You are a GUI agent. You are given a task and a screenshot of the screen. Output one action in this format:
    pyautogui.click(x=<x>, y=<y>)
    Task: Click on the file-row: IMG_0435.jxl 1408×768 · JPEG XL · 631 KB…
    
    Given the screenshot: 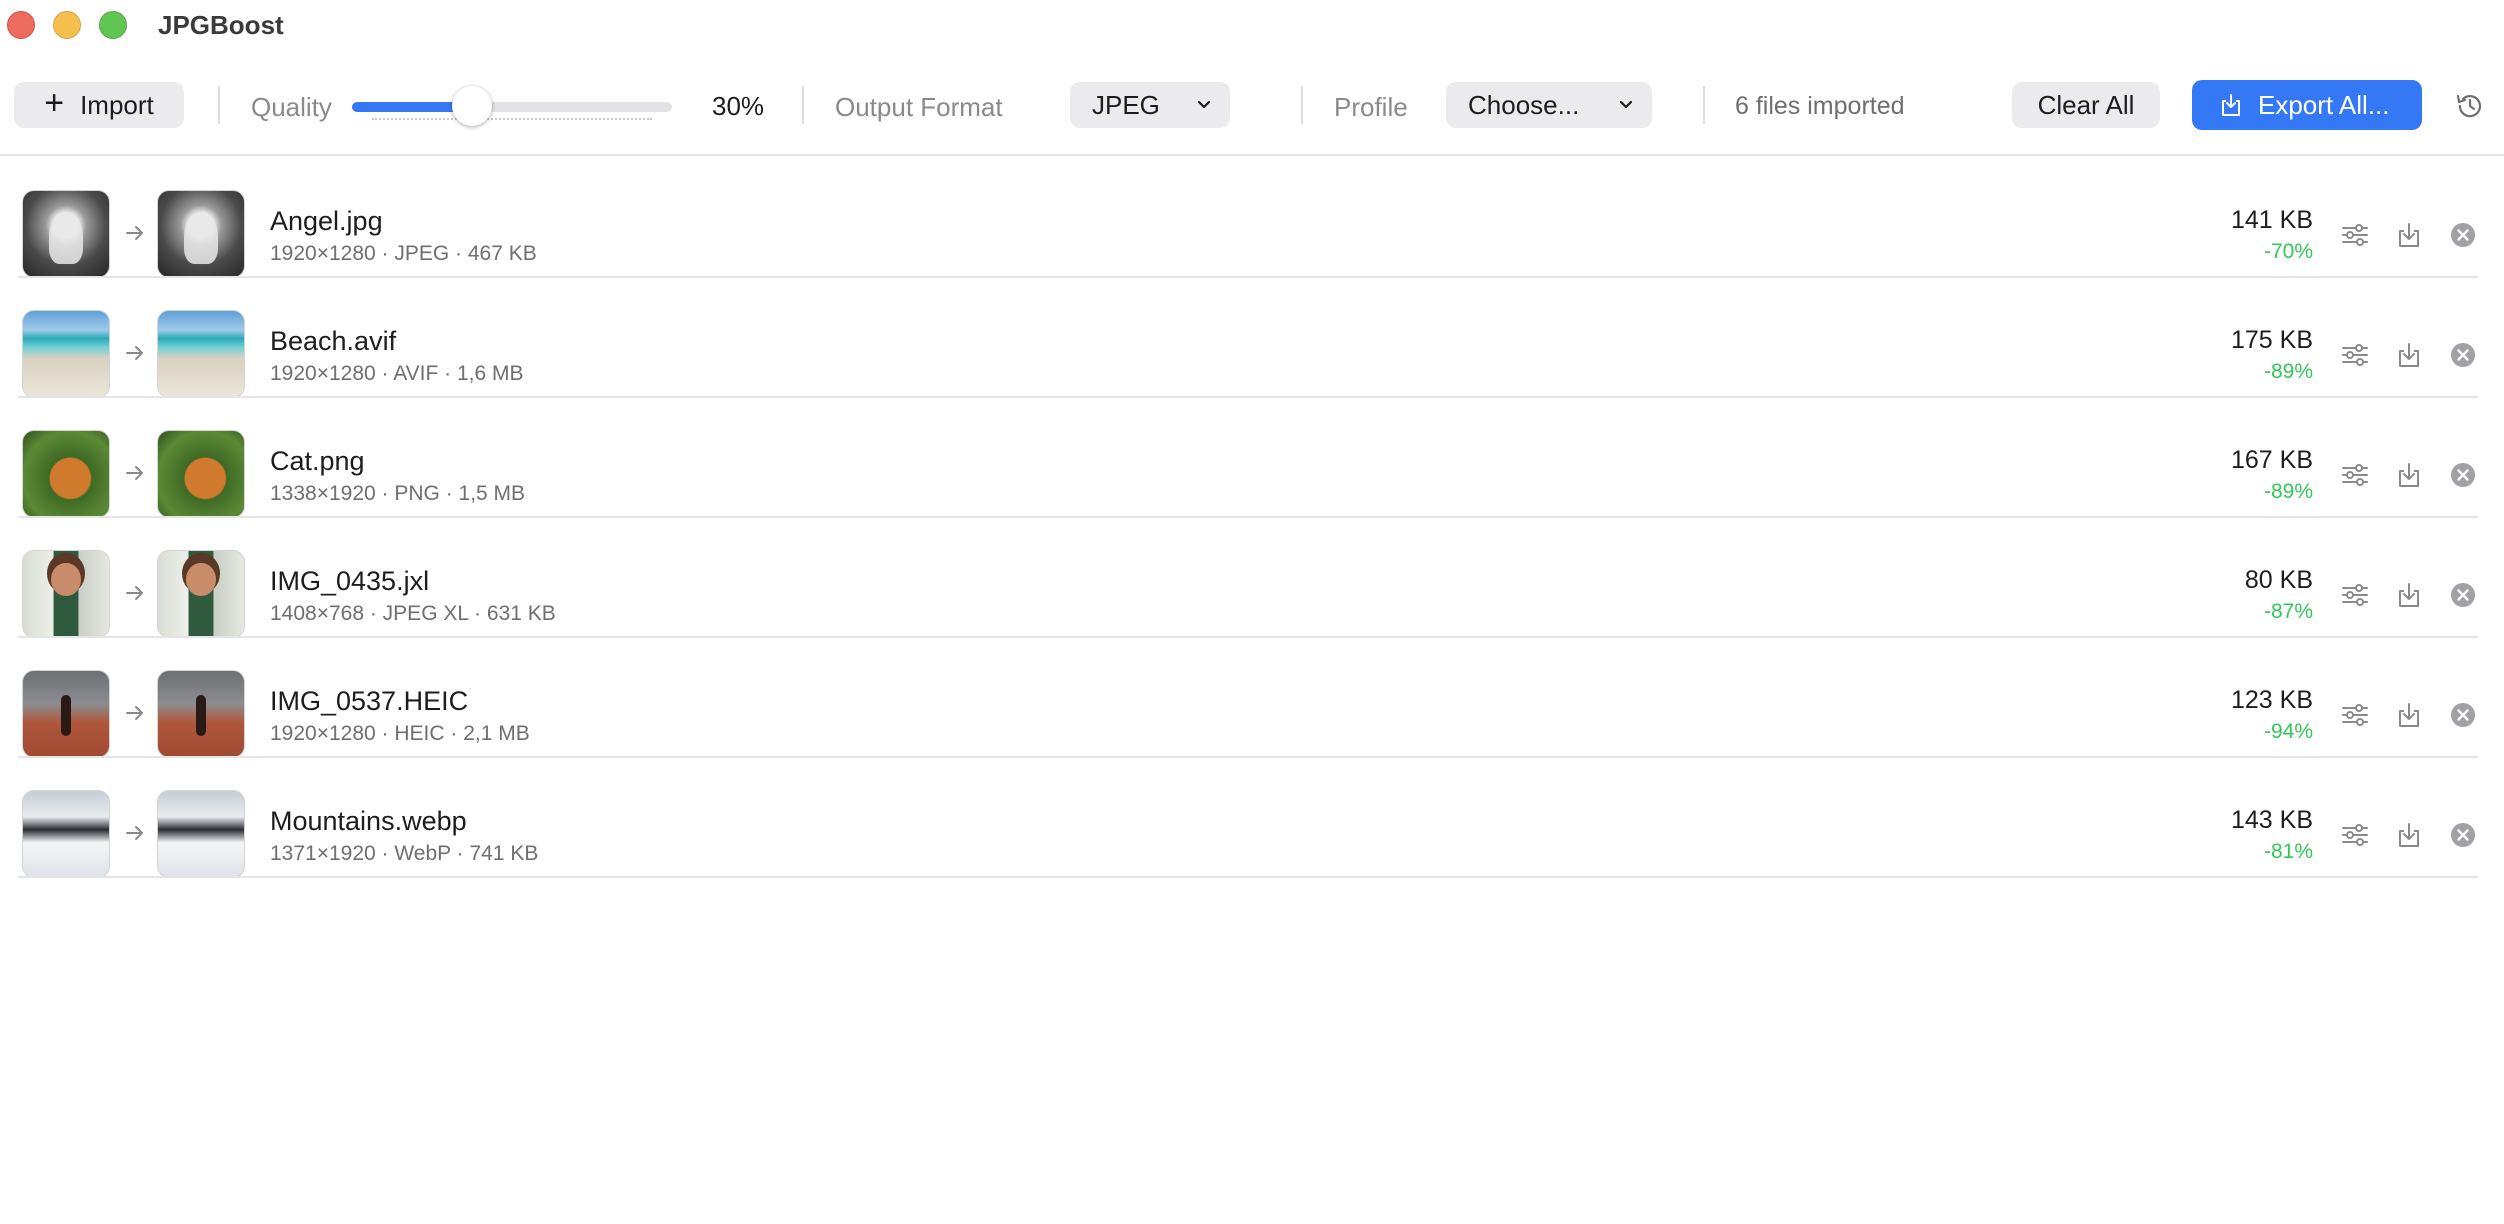 What is the action you would take?
    pyautogui.click(x=1252, y=578)
    